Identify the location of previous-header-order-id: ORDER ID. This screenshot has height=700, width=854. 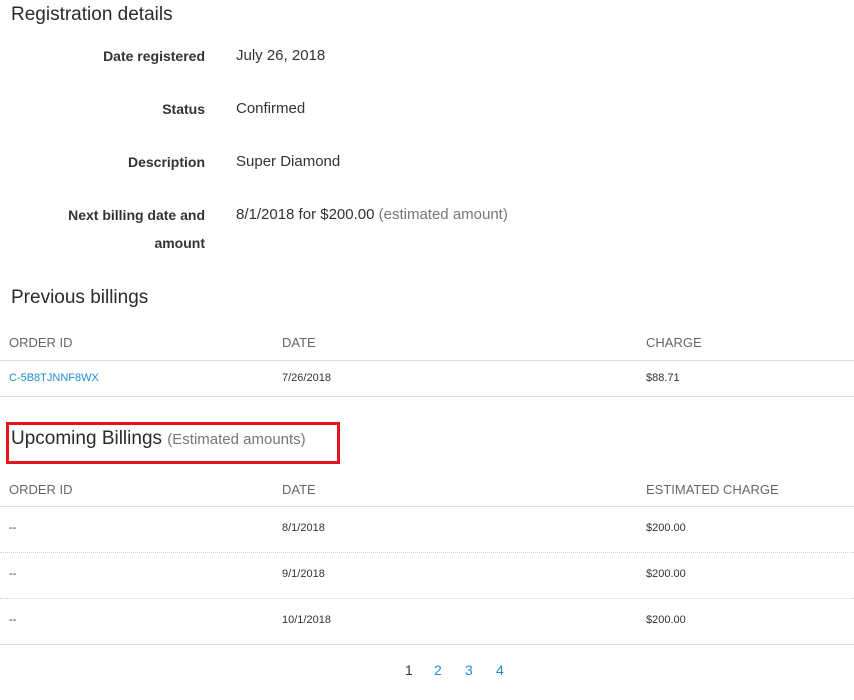
(41, 342).